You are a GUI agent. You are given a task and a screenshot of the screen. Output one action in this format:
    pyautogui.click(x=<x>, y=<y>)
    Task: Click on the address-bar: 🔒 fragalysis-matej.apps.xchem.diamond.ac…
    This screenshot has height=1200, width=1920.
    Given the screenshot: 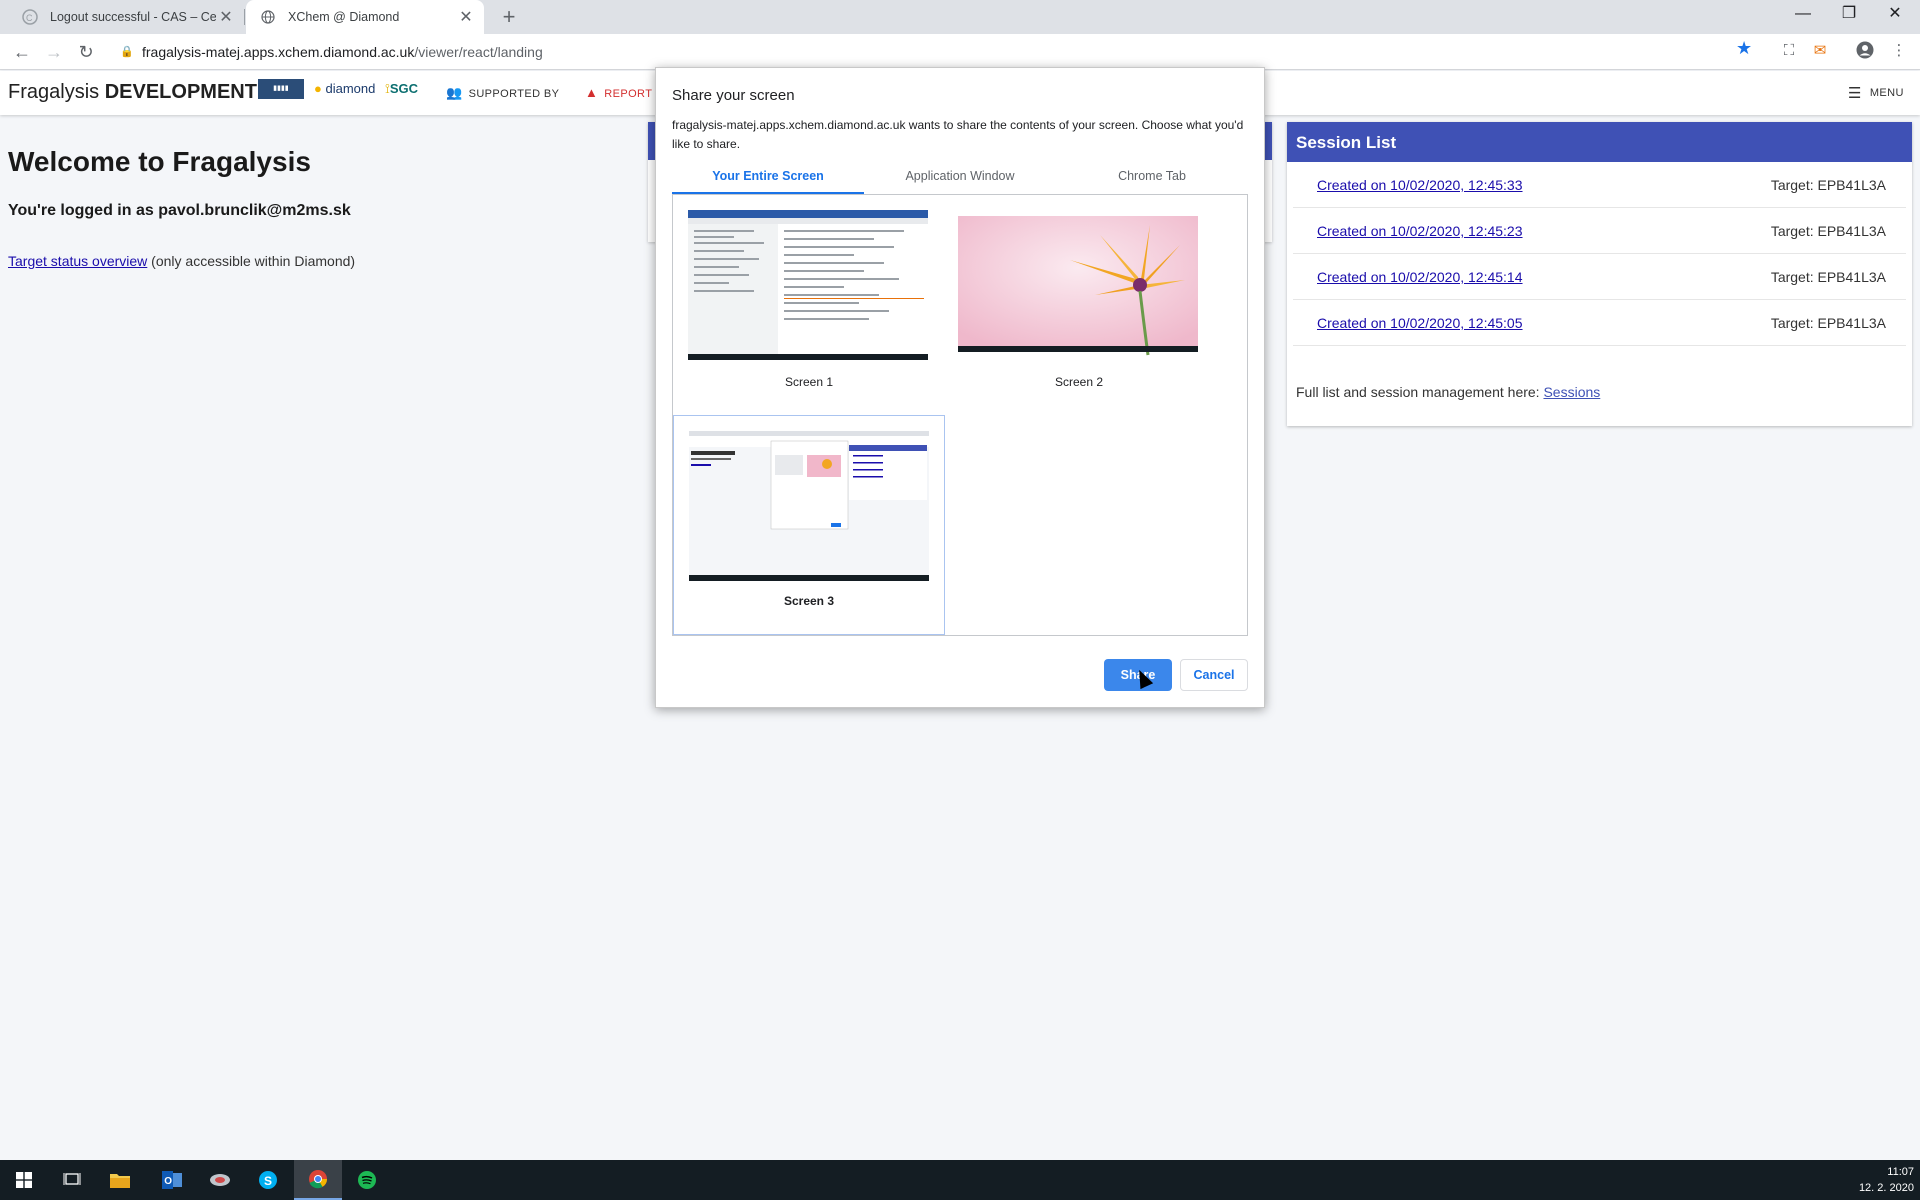 What is the action you would take?
    pyautogui.click(x=935, y=52)
    